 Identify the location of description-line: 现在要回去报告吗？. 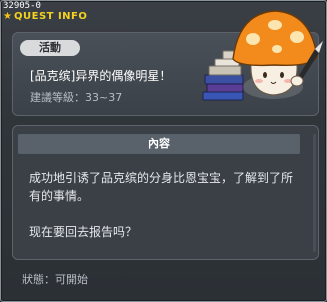
(83, 232).